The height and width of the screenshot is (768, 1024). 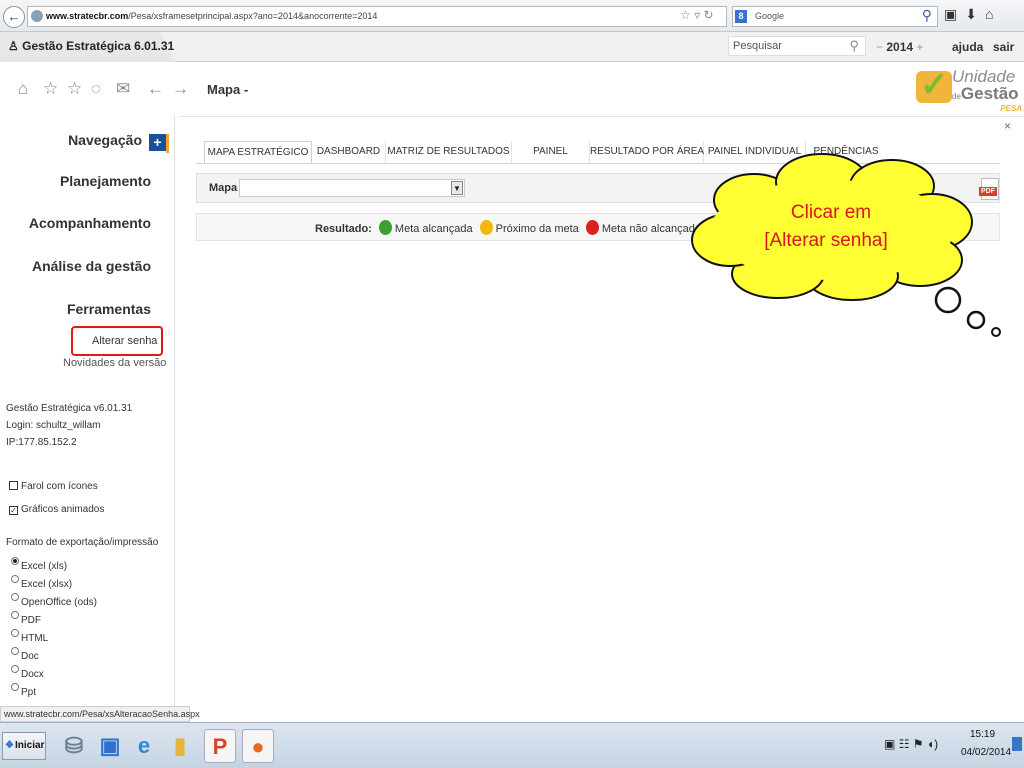 I want to click on expand-nav-button: +, so click(x=157, y=142).